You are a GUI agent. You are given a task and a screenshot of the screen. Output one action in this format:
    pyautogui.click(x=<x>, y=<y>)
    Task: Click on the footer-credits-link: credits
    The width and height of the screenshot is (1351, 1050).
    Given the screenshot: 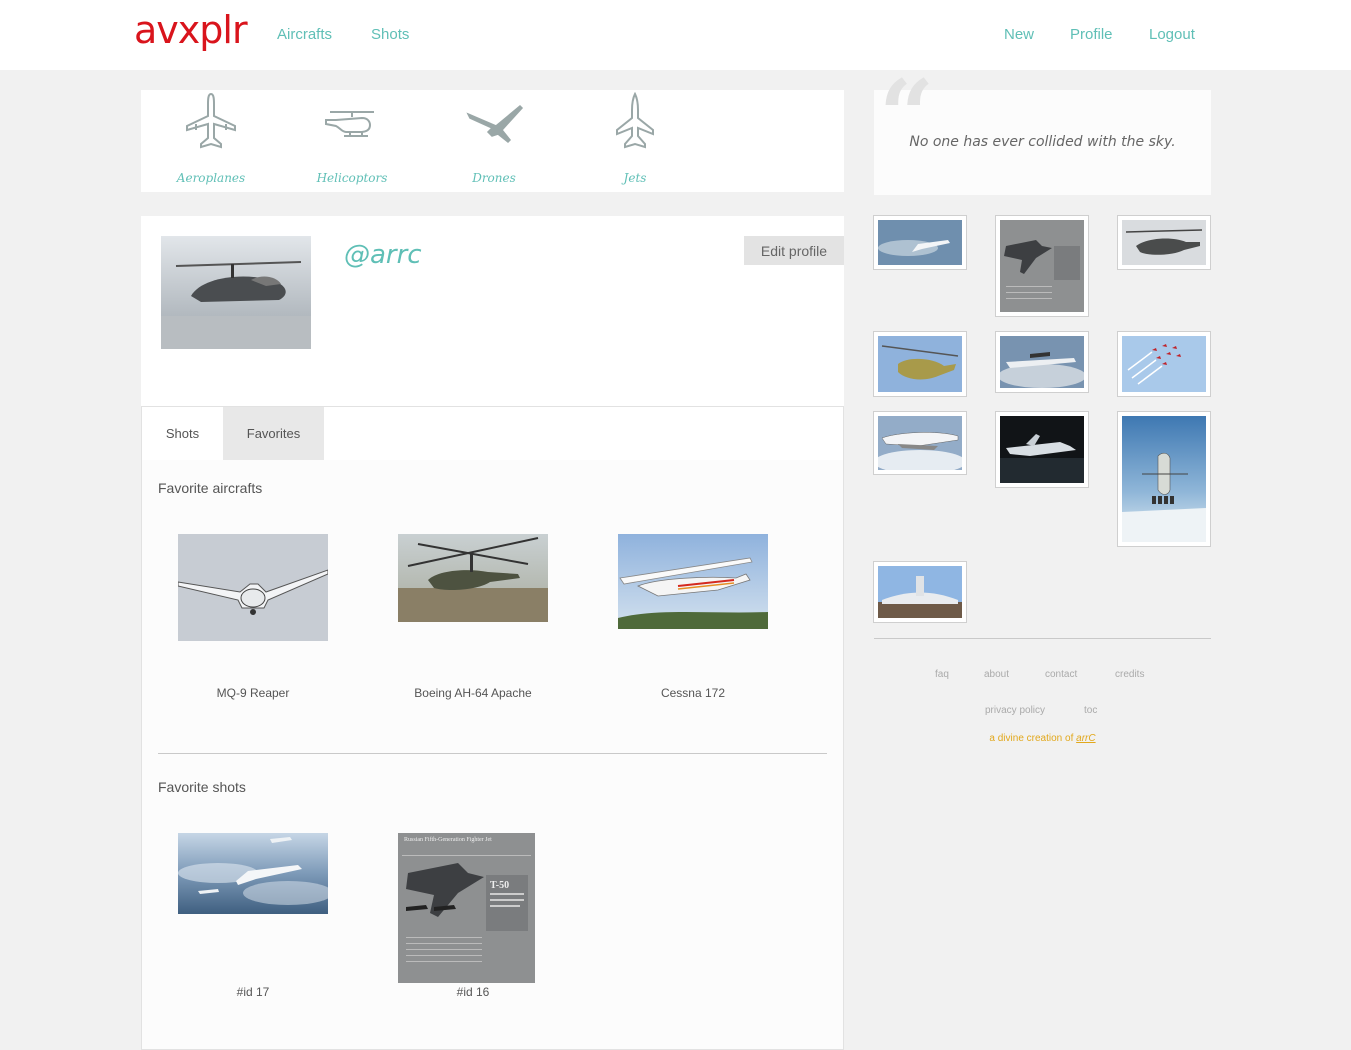 What is the action you would take?
    pyautogui.click(x=1129, y=674)
    